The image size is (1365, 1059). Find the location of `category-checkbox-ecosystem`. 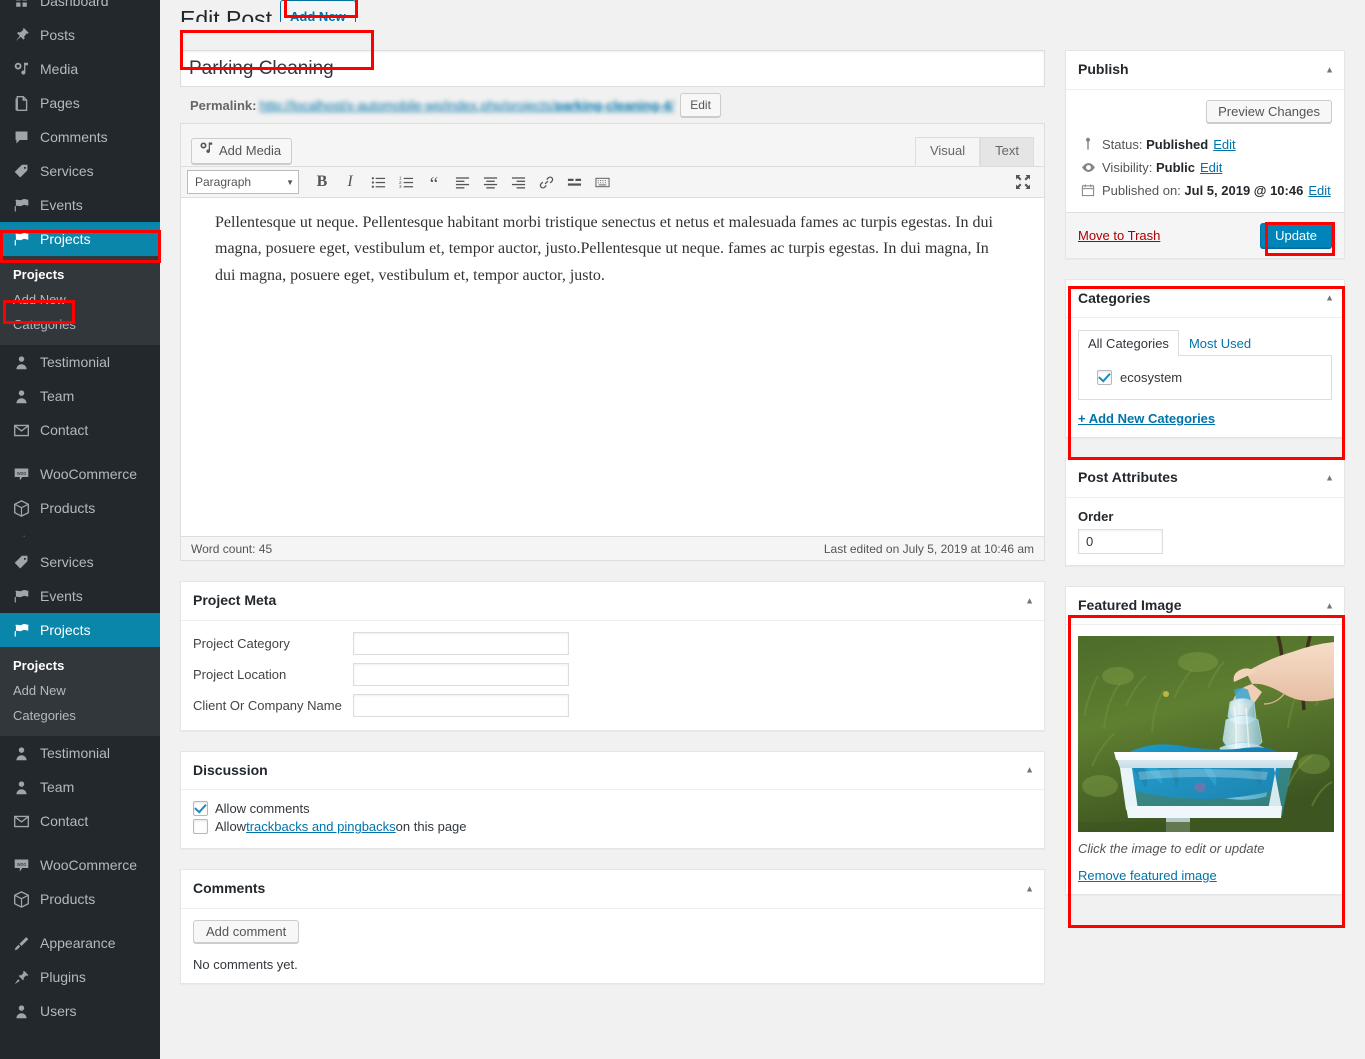

category-checkbox-ecosystem is located at coordinates (1104, 378).